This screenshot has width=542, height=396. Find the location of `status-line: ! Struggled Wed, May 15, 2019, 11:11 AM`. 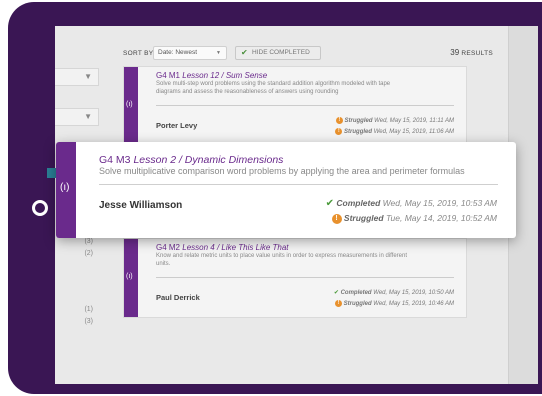

status-line: ! Struggled Wed, May 15, 2019, 11:11 AM is located at coordinates (394, 121).